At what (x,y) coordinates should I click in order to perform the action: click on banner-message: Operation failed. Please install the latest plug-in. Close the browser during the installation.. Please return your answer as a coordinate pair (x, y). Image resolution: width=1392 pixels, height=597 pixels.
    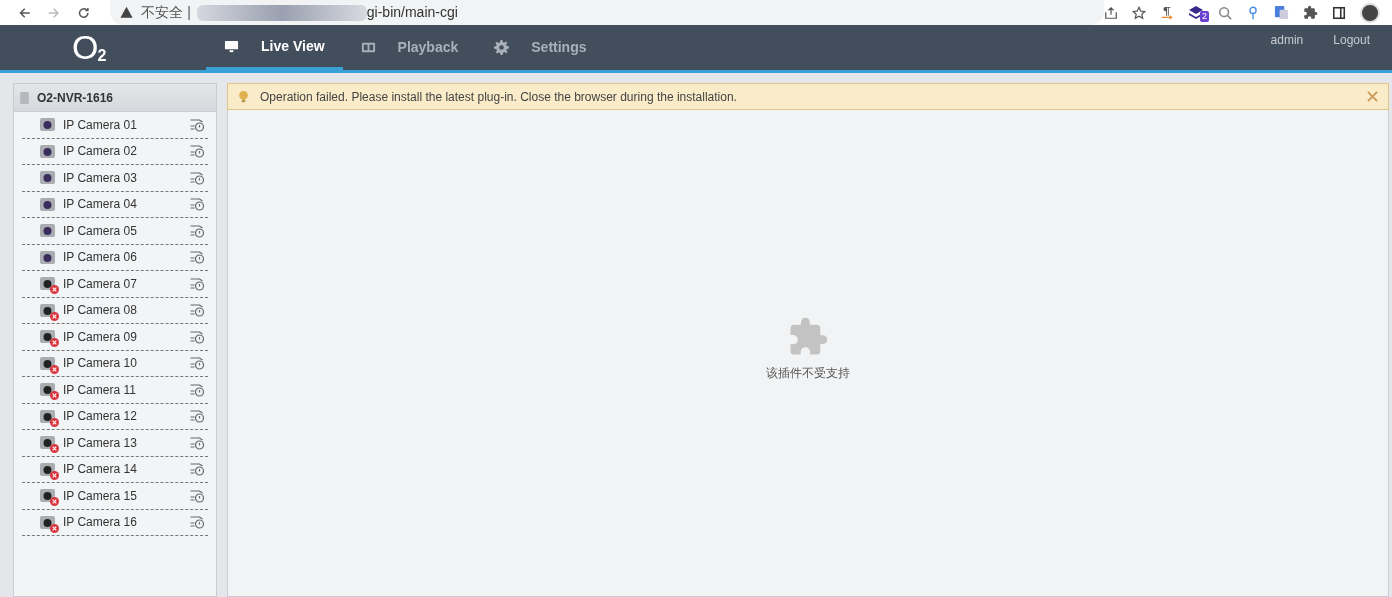
    Looking at the image, I should click on (498, 97).